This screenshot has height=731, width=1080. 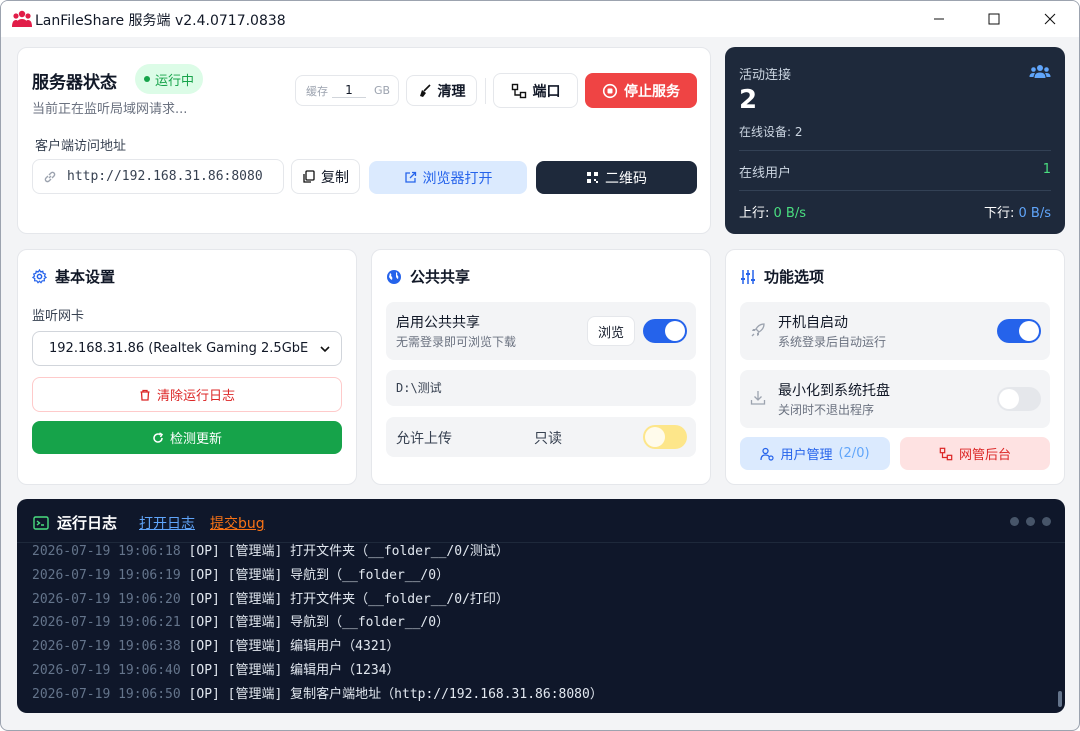 I want to click on cache-unit: GB, so click(x=382, y=90).